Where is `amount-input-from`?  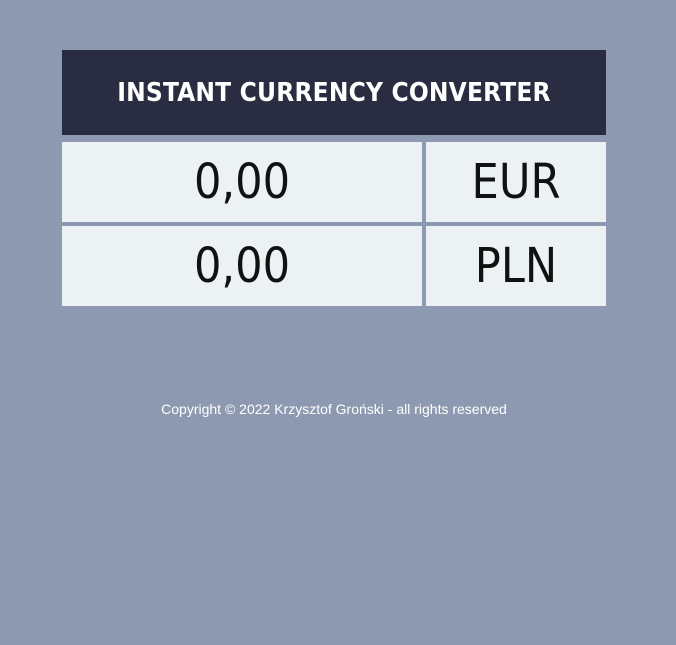
amount-input-from is located at coordinates (242, 182).